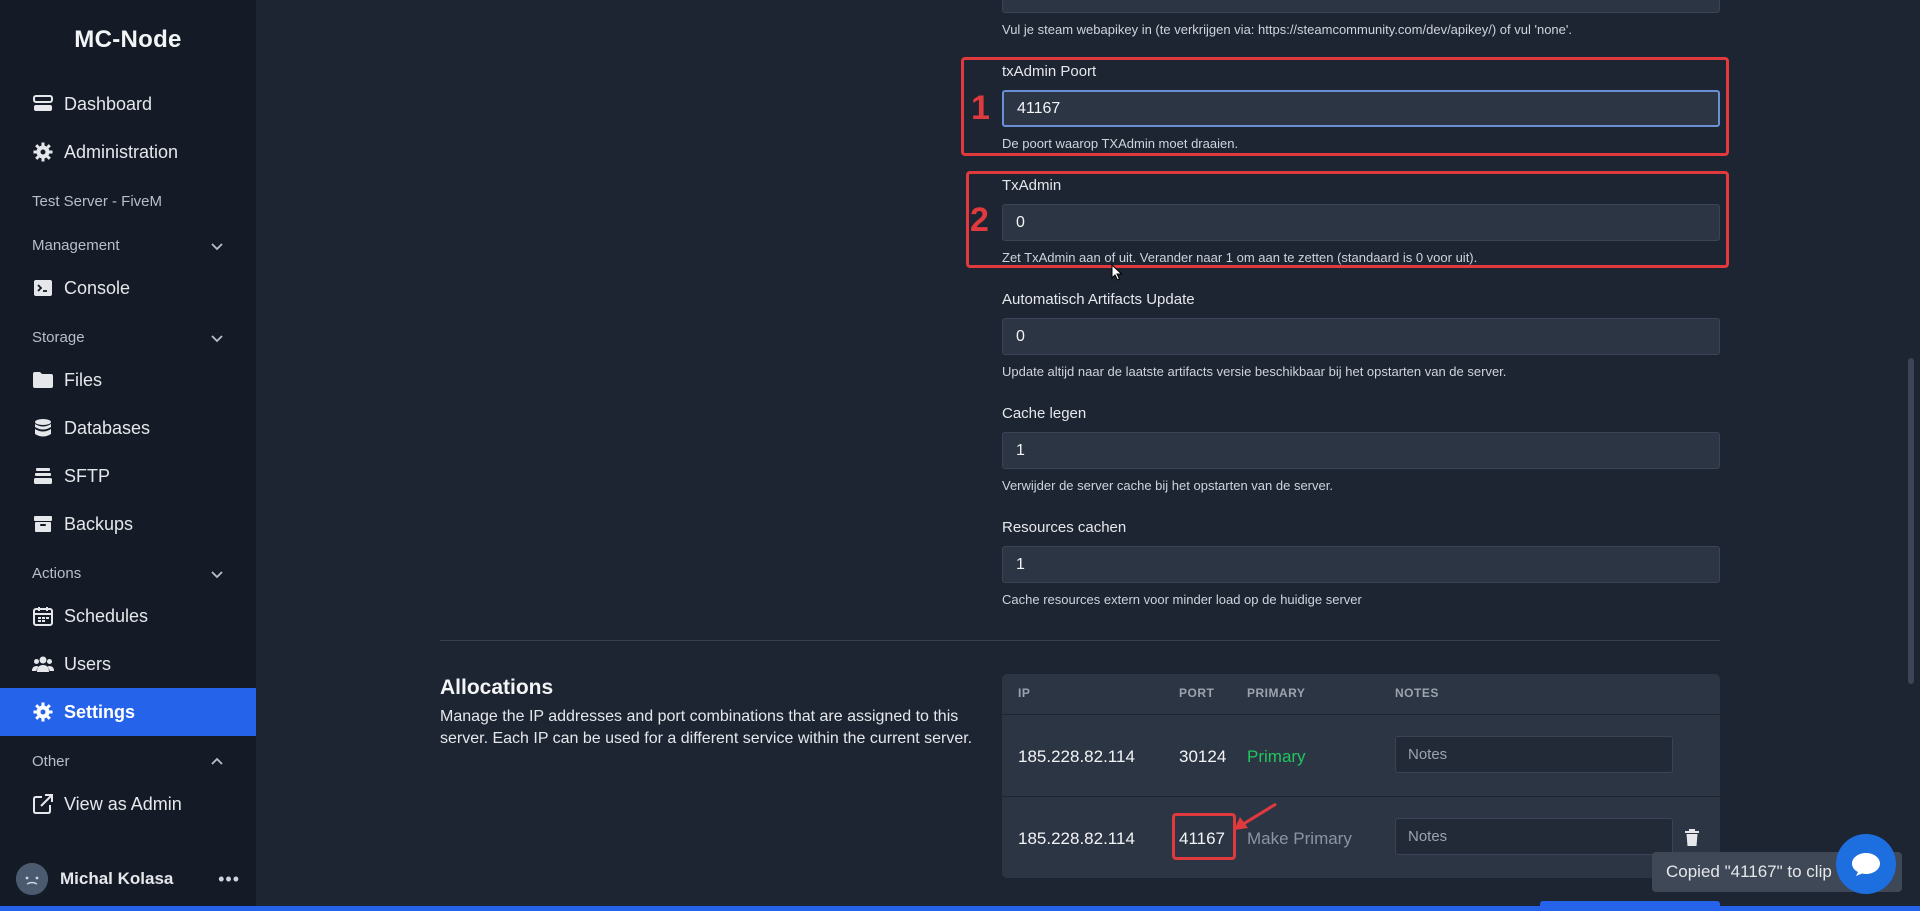 The image size is (1920, 911). What do you see at coordinates (980, 108) in the screenshot?
I see `annotation-number-1: 1` at bounding box center [980, 108].